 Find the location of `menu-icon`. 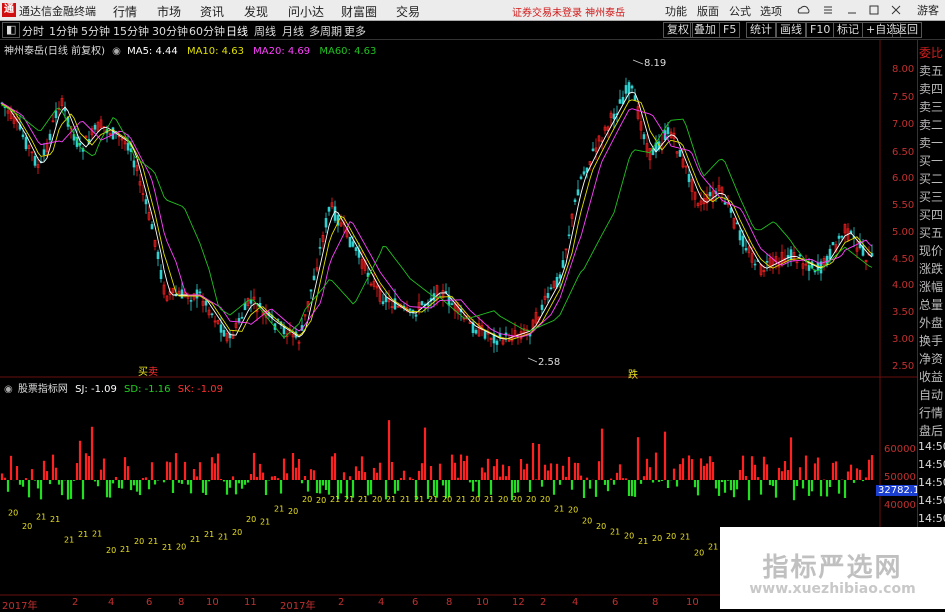

menu-icon is located at coordinates (828, 10).